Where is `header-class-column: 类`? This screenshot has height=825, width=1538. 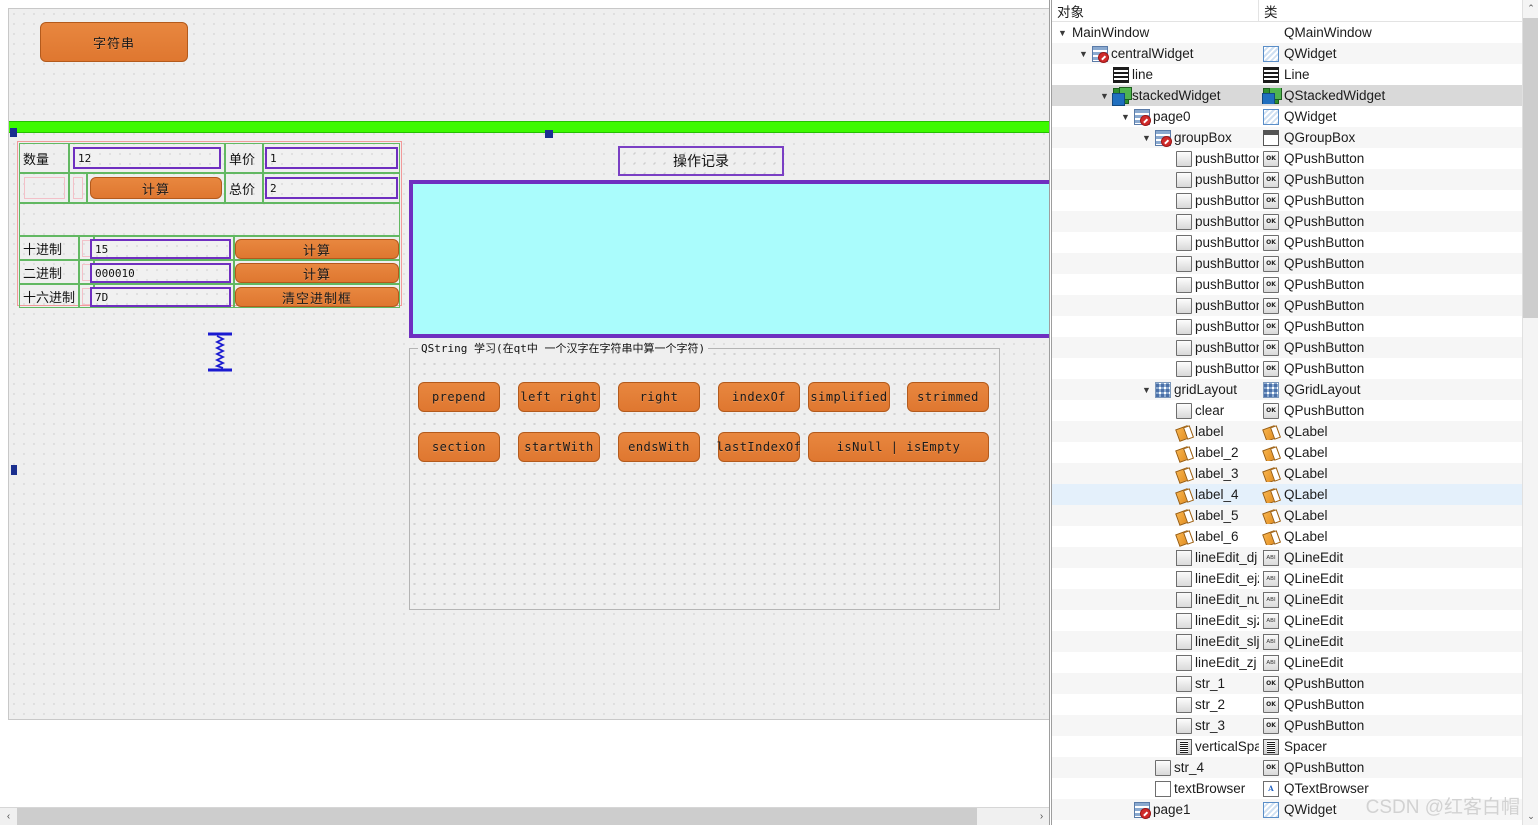 header-class-column: 类 is located at coordinates (1398, 10).